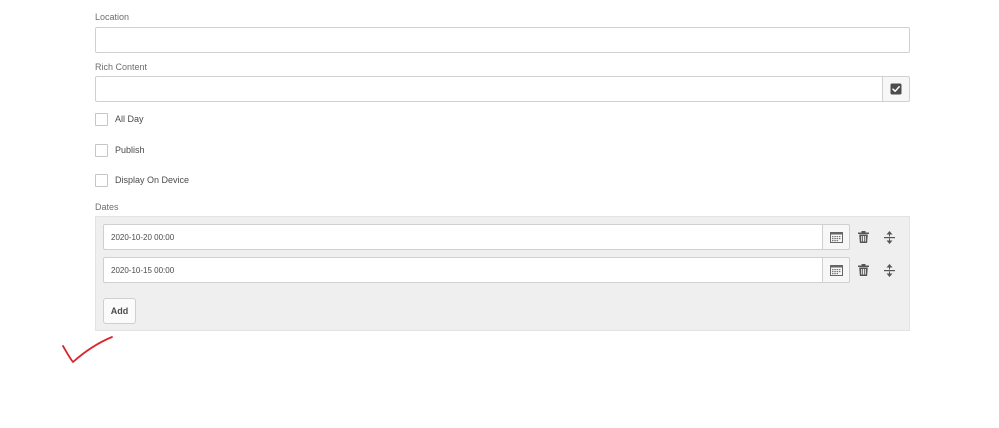  I want to click on display-on-device-checkbox, so click(101, 180).